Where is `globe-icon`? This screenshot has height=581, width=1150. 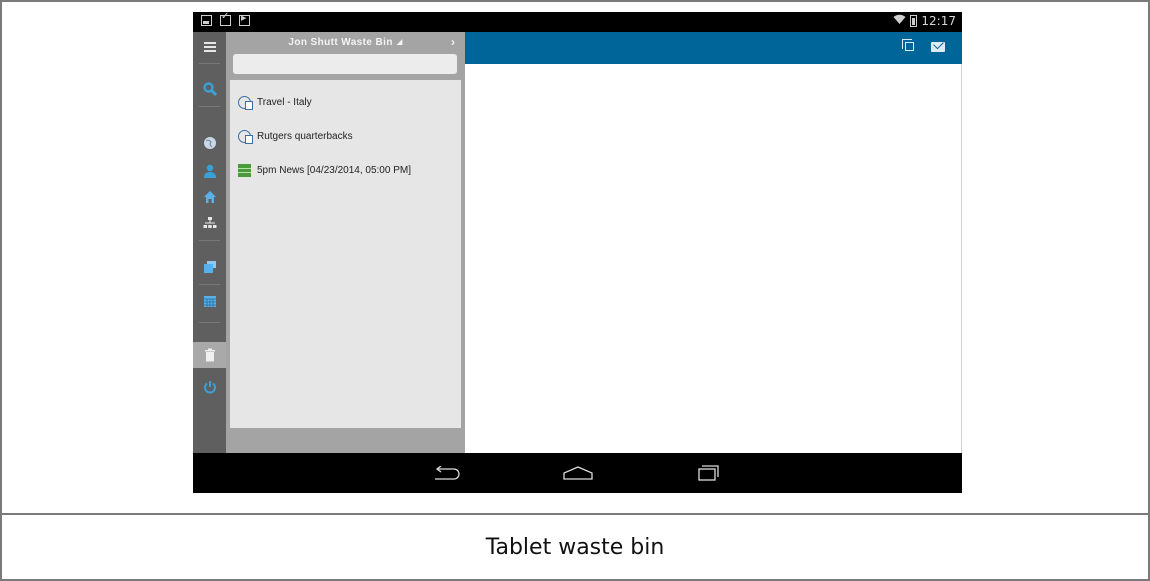 globe-icon is located at coordinates (209, 143).